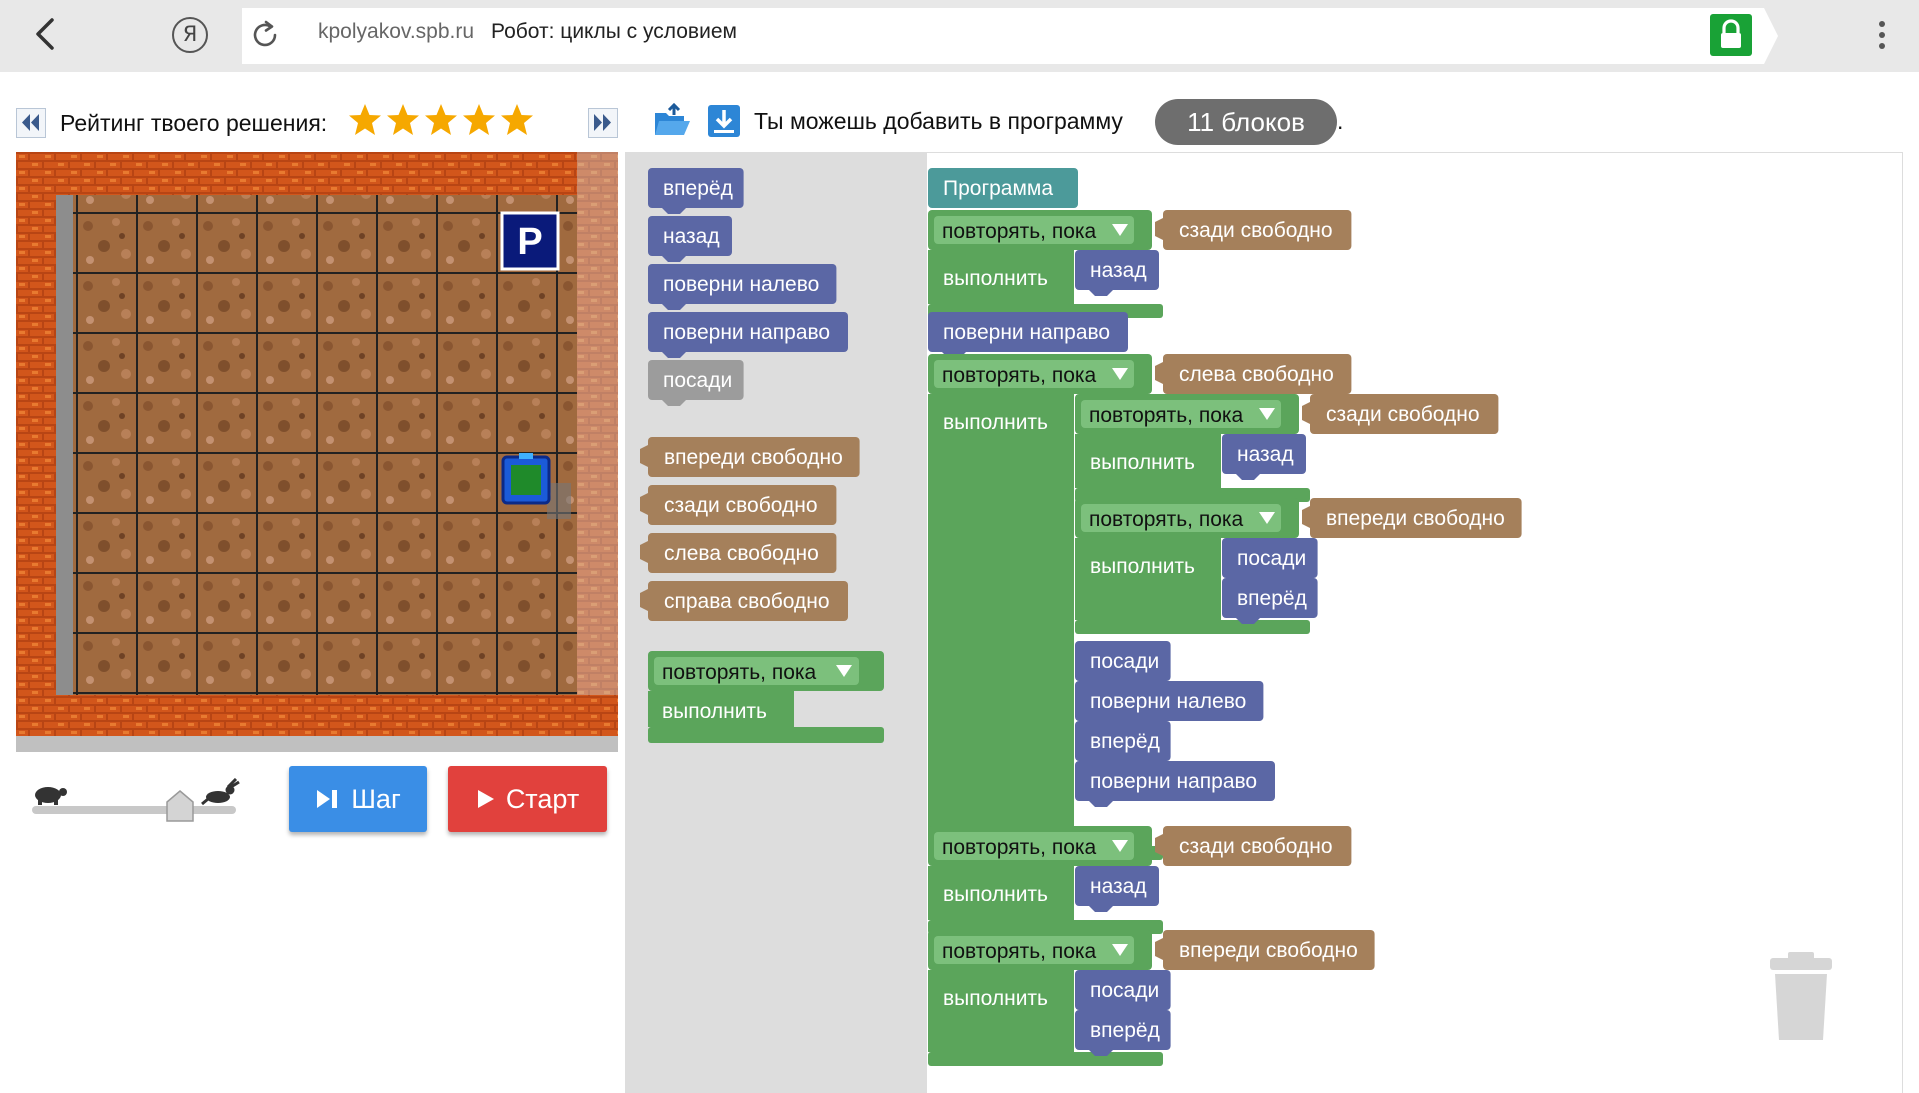 Image resolution: width=1919 pixels, height=1093 pixels. Describe the element at coordinates (1166, 519) in the screenshot. I see `program-loop-3b-label: повторять, пока` at that location.